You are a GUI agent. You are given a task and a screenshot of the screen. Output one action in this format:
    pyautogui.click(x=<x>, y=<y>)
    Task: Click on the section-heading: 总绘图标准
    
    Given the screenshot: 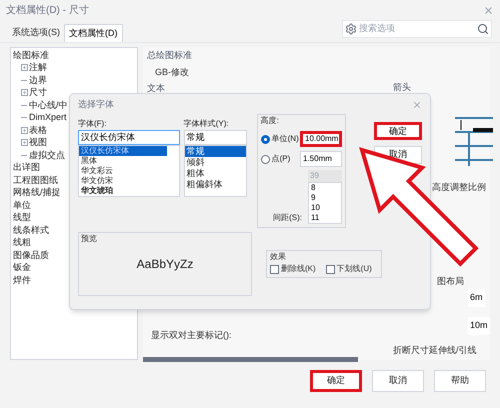 What is the action you would take?
    pyautogui.click(x=169, y=55)
    